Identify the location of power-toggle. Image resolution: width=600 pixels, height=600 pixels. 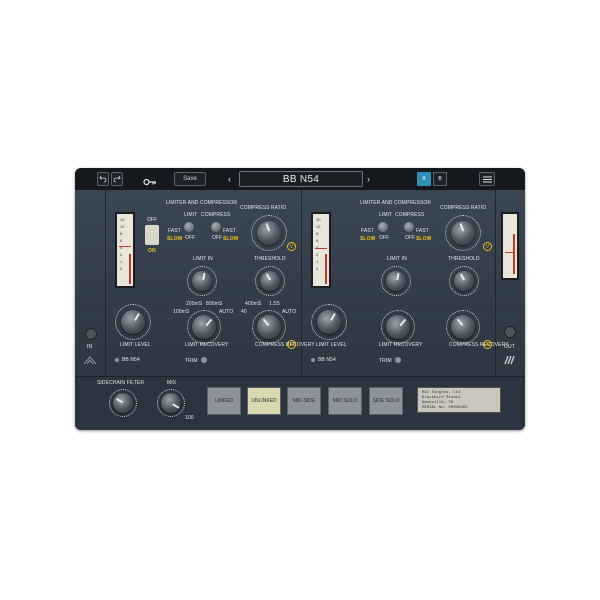
(152, 235).